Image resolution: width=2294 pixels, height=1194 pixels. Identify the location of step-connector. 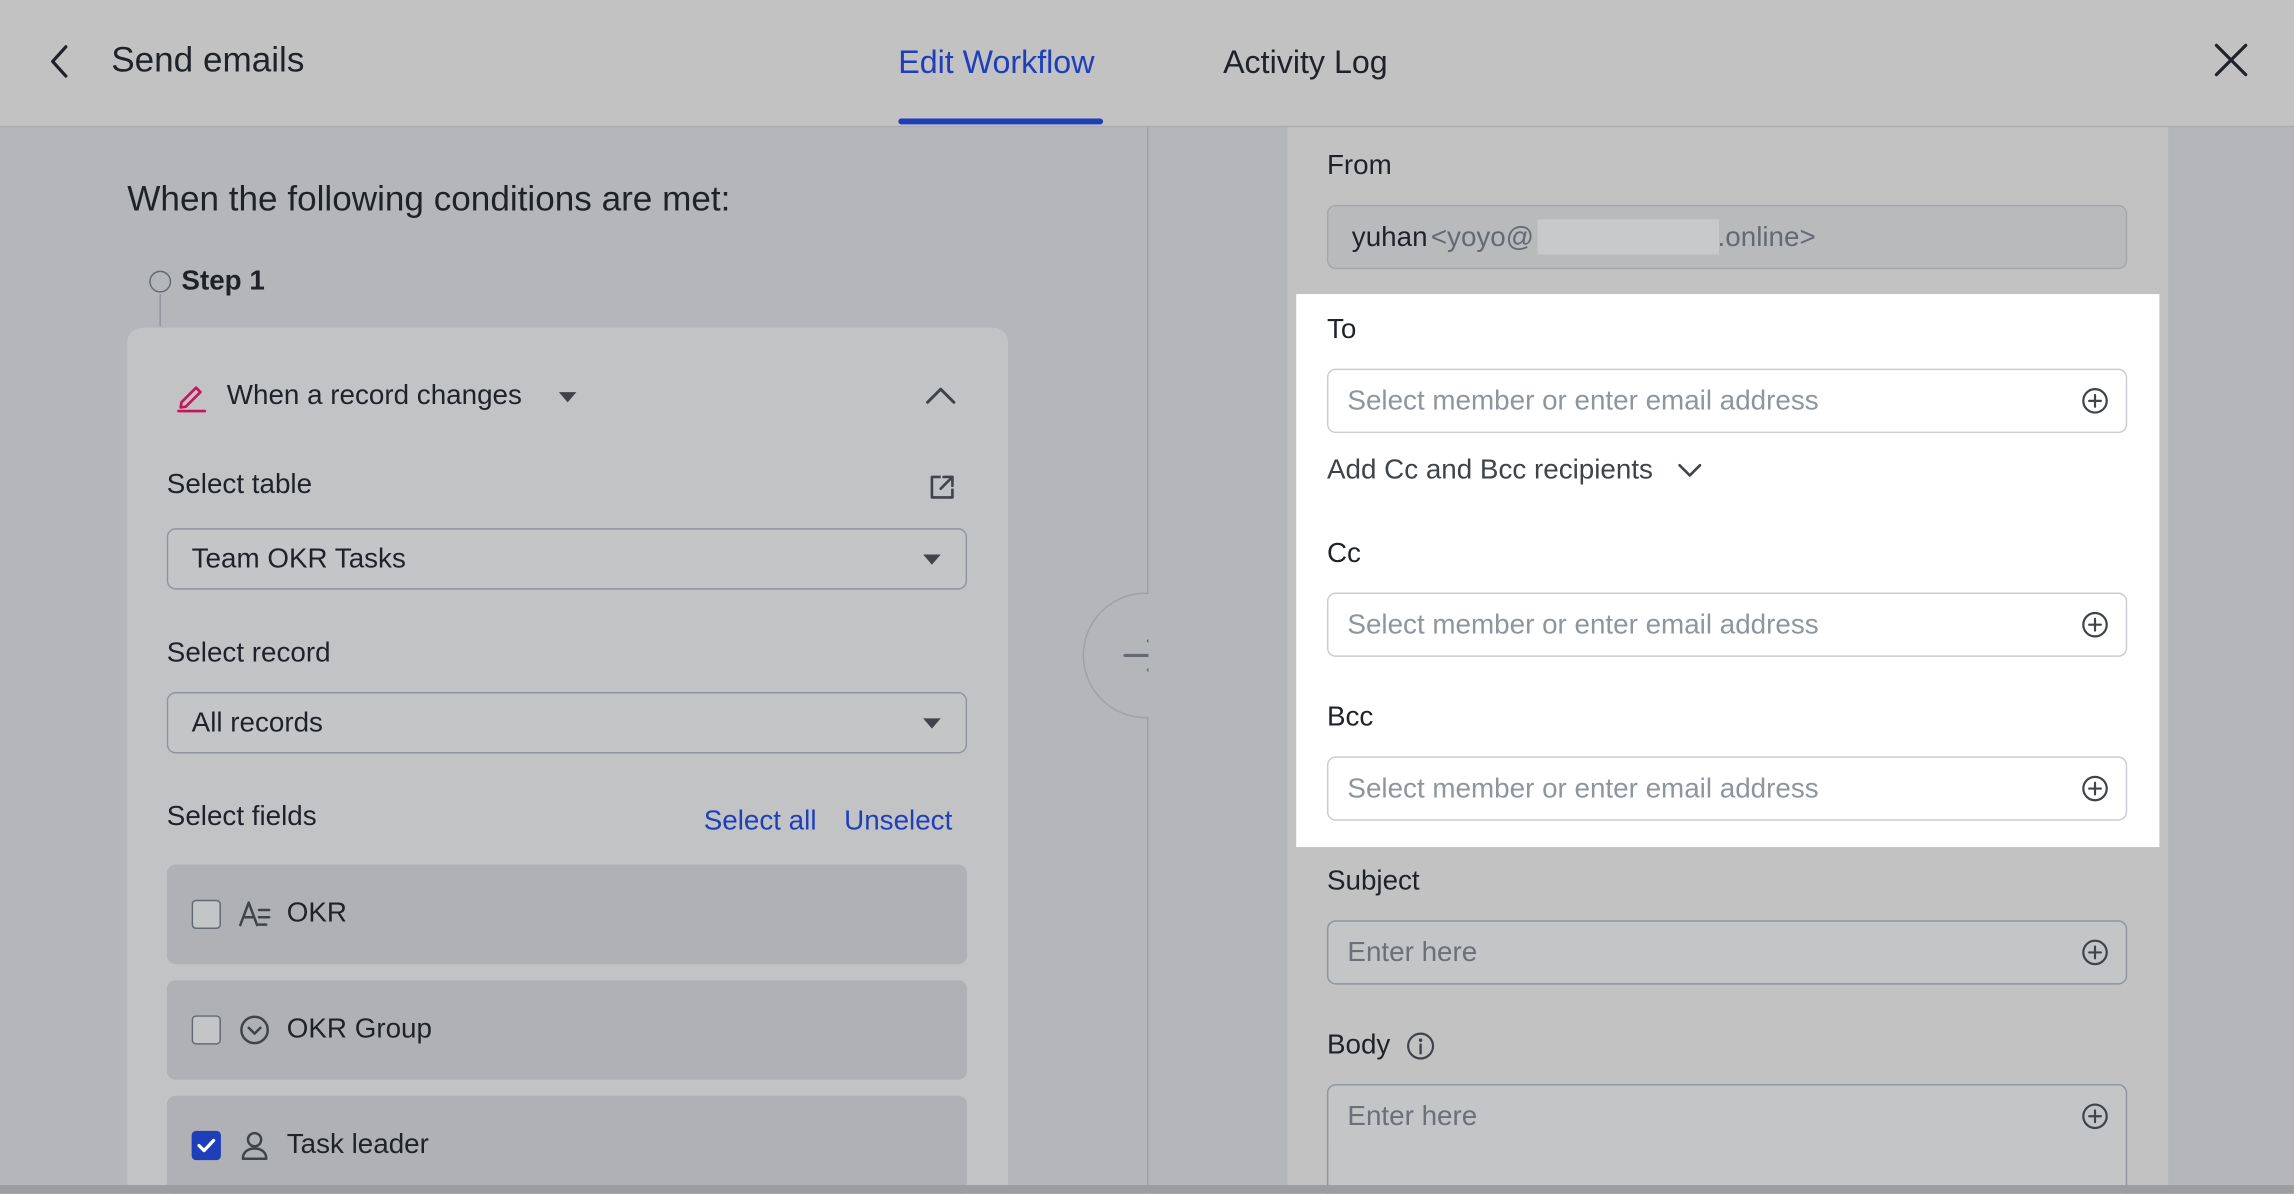
(160, 310).